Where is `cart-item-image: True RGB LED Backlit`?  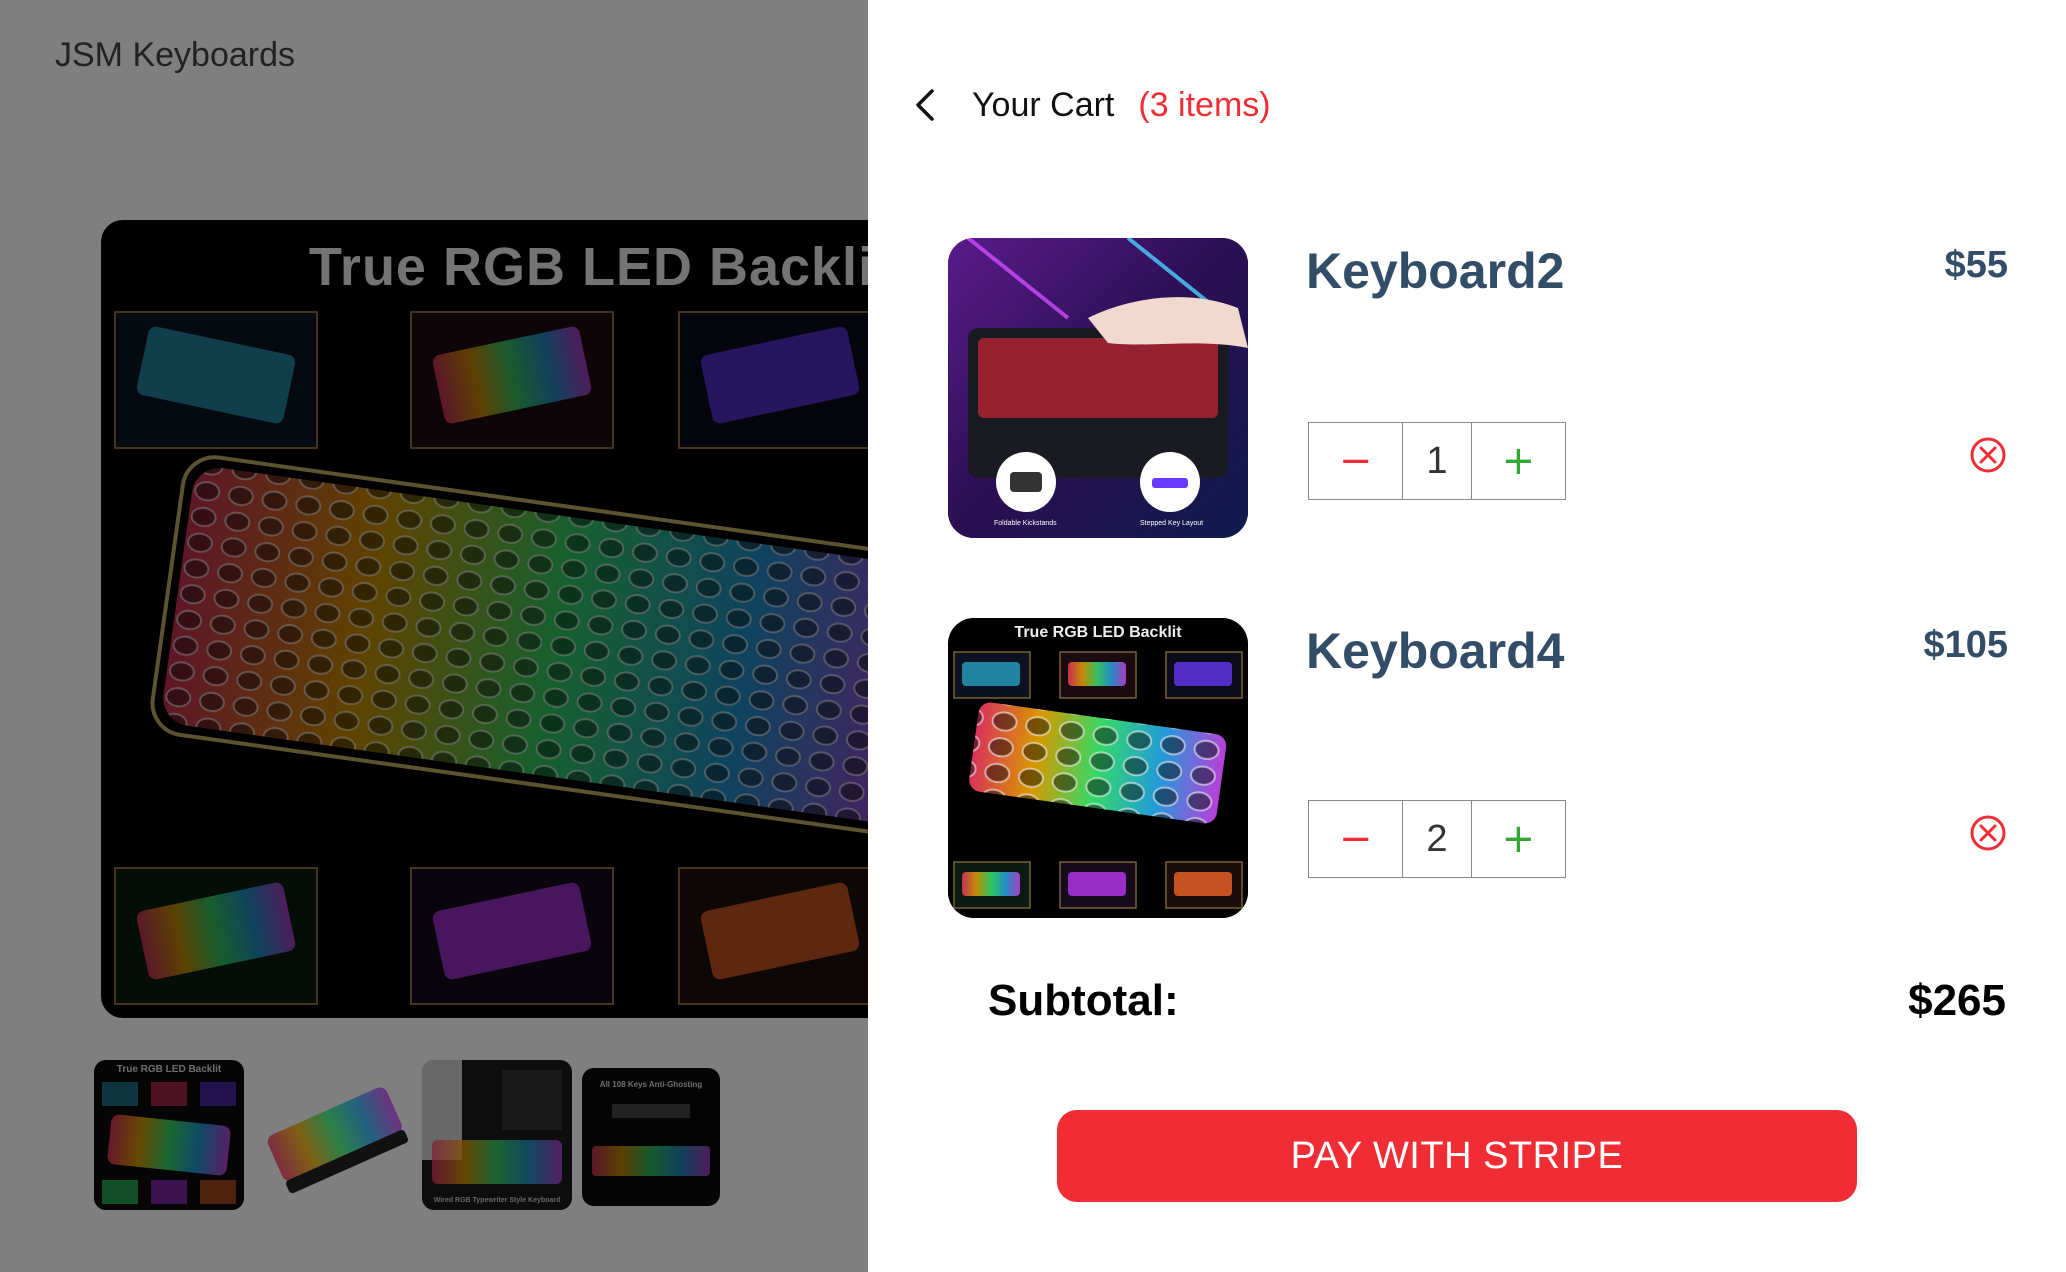
cart-item-image: True RGB LED Backlit is located at coordinates (1098, 768).